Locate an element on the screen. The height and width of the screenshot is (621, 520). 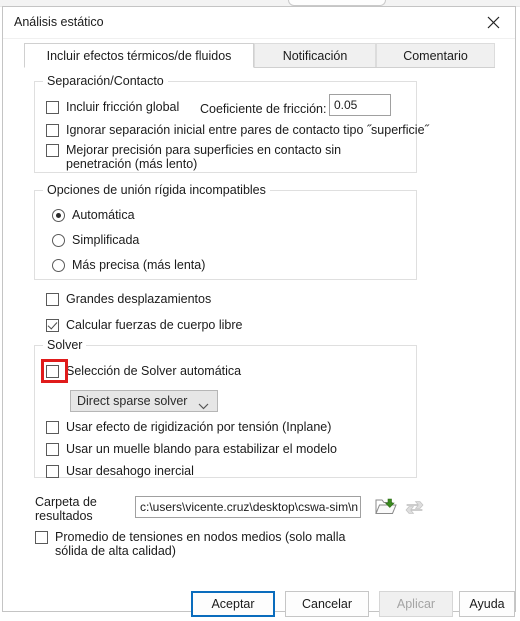
button-label: Cancelar is located at coordinates (327, 604).